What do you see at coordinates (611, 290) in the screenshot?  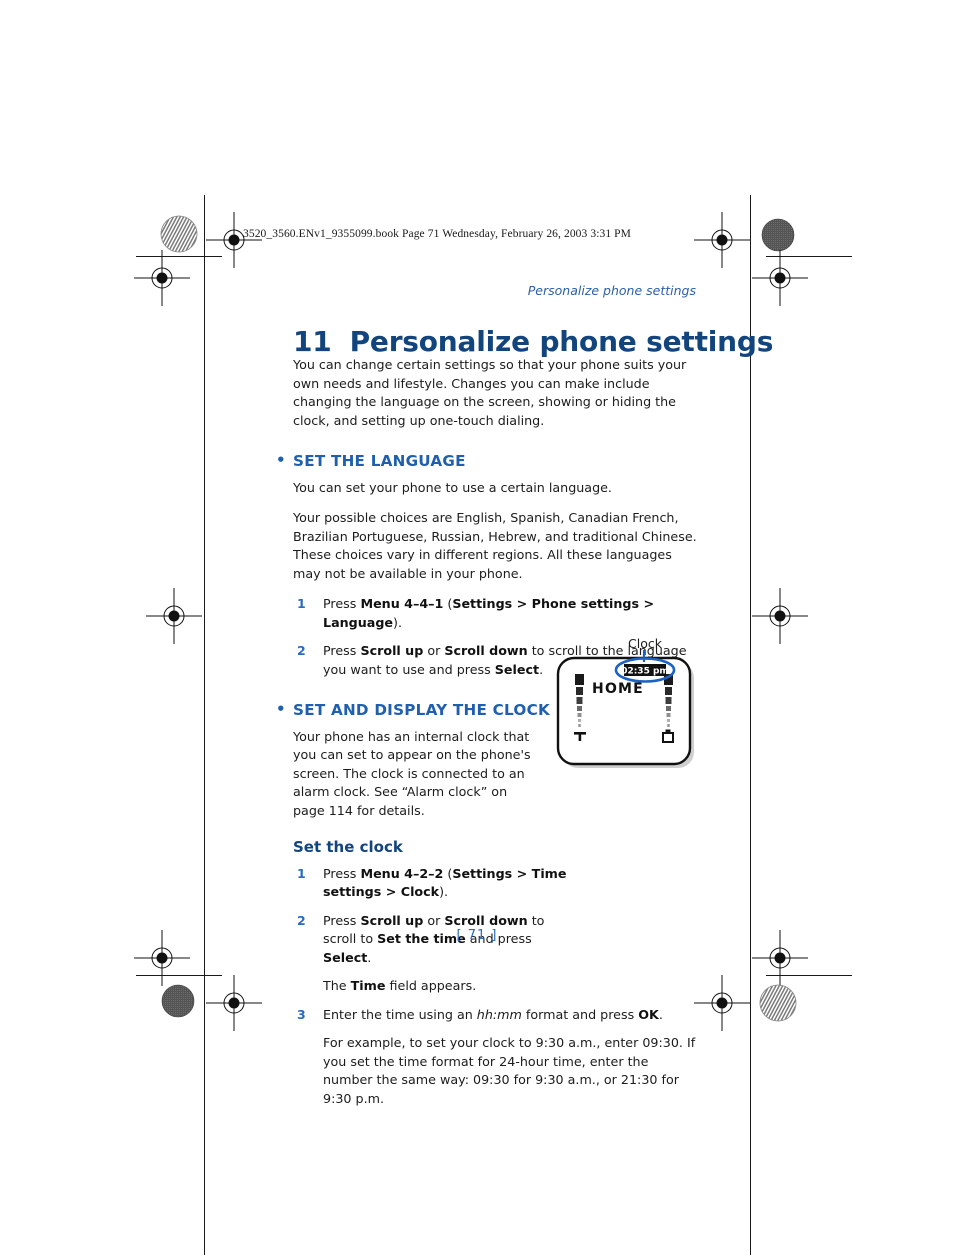 I see `running-head: Personalize phone settings` at bounding box center [611, 290].